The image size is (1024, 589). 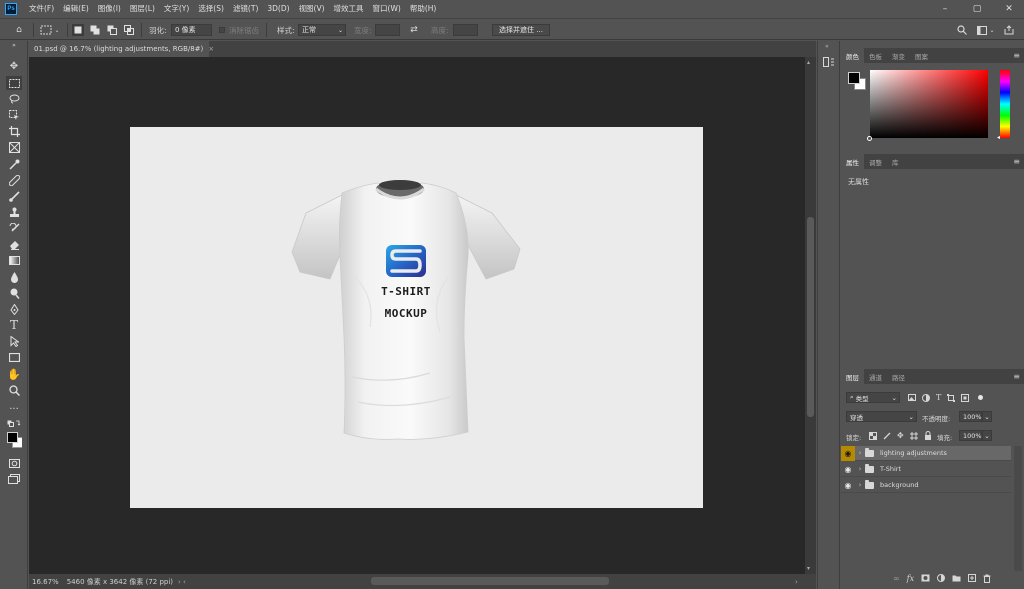 I want to click on menu-layer: 图层(L), so click(x=142, y=8).